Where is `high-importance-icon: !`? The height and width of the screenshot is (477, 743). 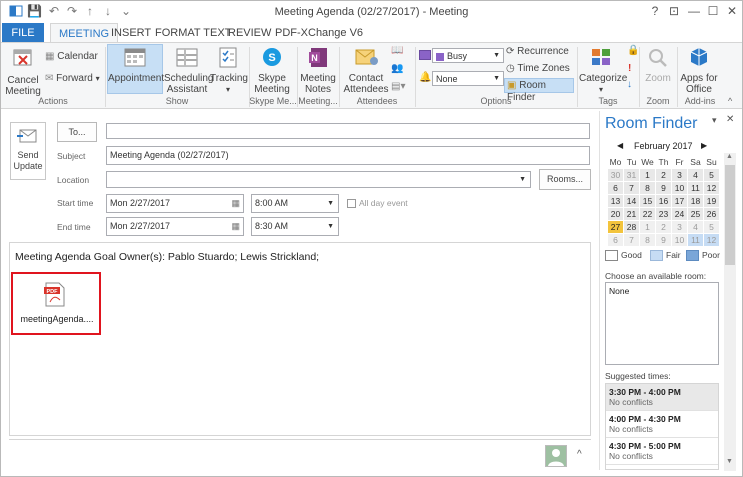
high-importance-icon: ! is located at coordinates (629, 69).